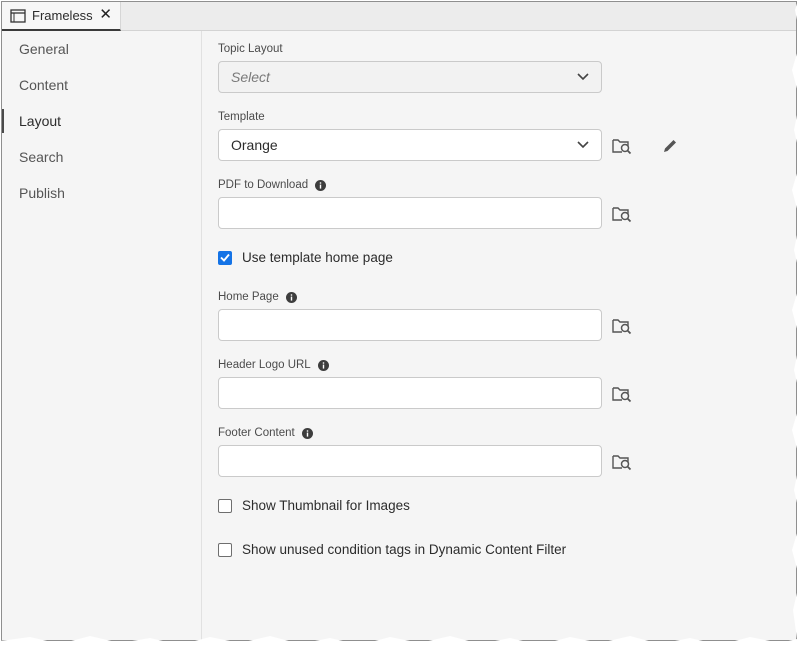 Image resolution: width=812 pixels, height=654 pixels. What do you see at coordinates (263, 185) in the screenshot?
I see `pdf-download-label-text: PDF to Download` at bounding box center [263, 185].